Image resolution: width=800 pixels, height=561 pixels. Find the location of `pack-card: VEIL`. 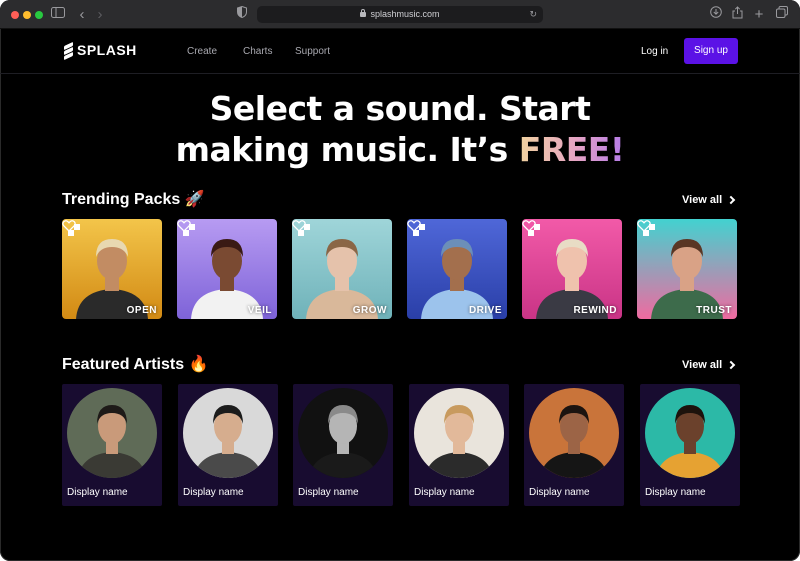

pack-card: VEIL is located at coordinates (227, 269).